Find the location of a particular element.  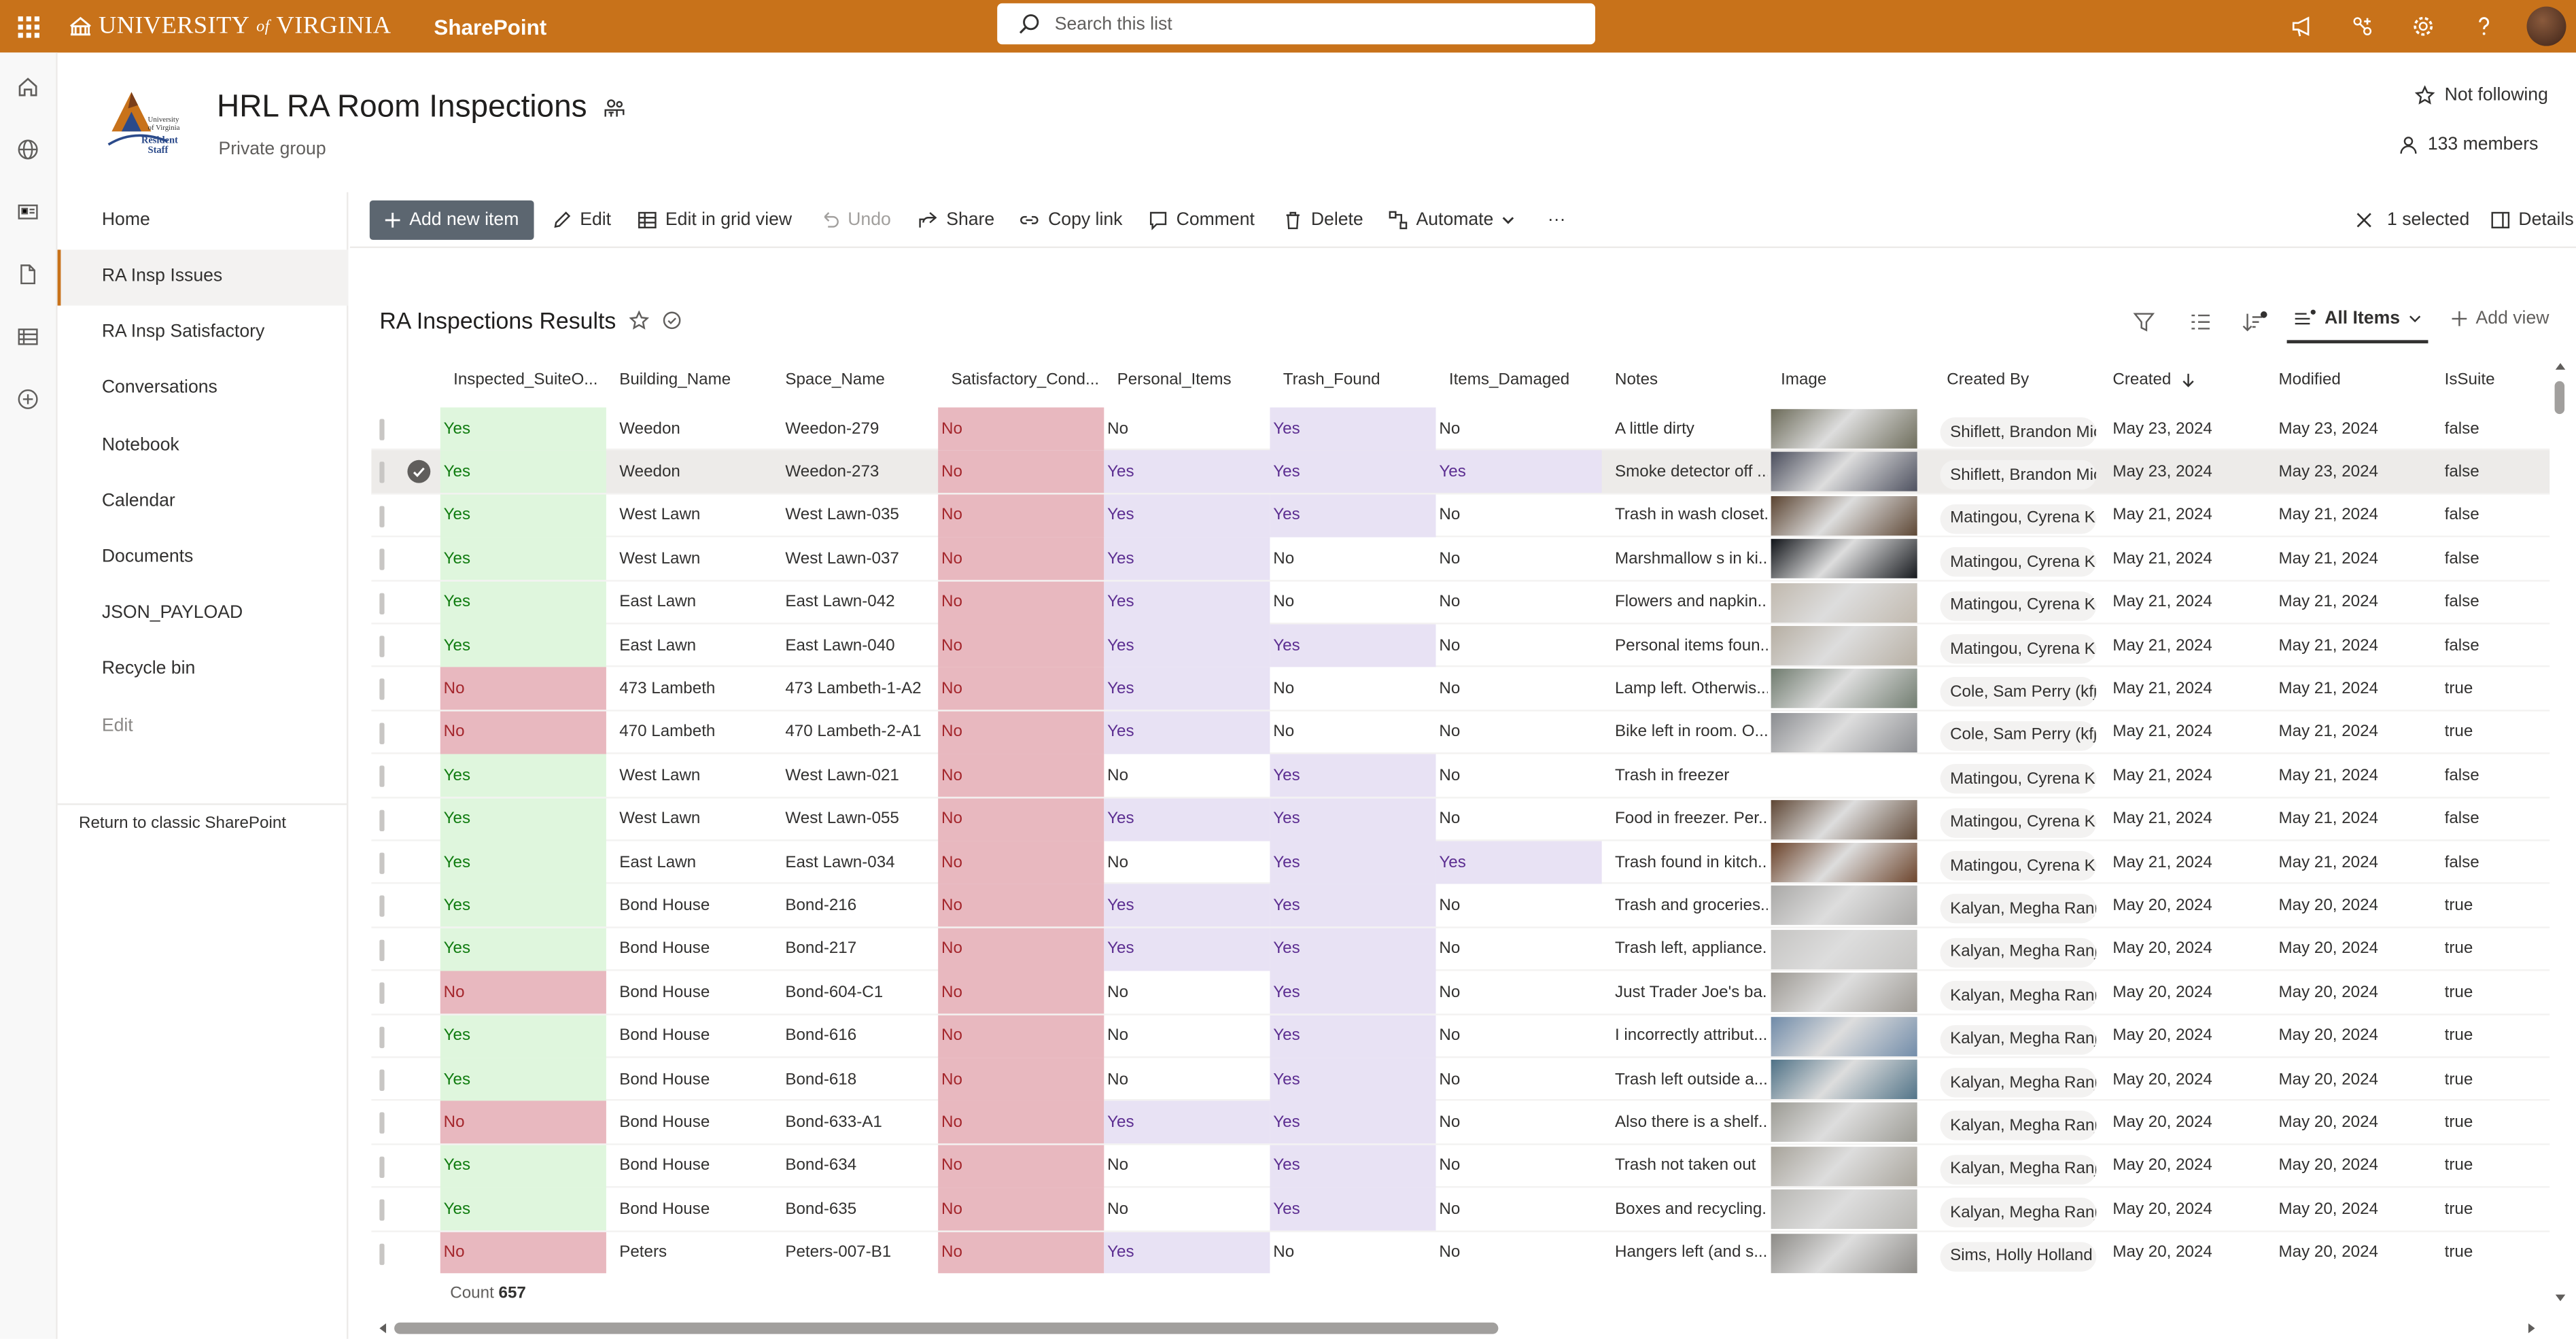

search-input: Search this list is located at coordinates (1296, 24).